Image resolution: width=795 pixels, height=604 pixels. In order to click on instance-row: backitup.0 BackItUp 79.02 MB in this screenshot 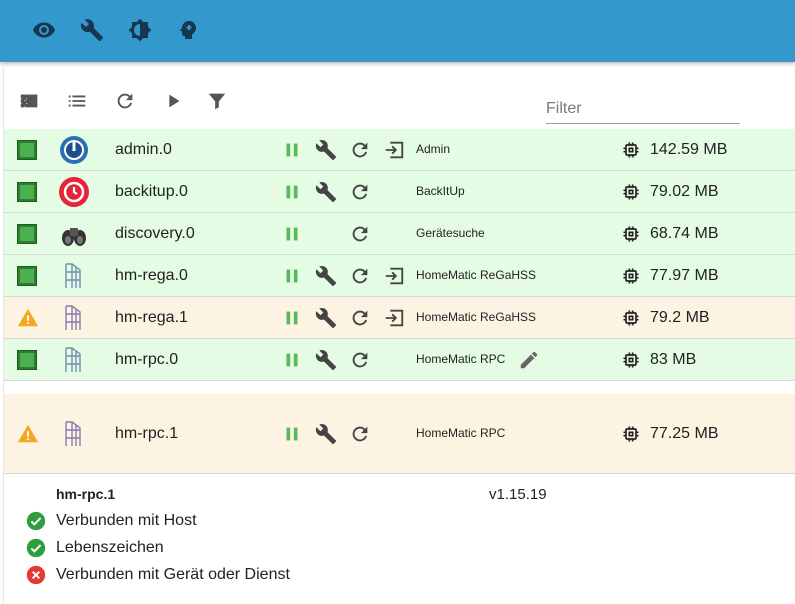, I will do `click(399, 192)`.